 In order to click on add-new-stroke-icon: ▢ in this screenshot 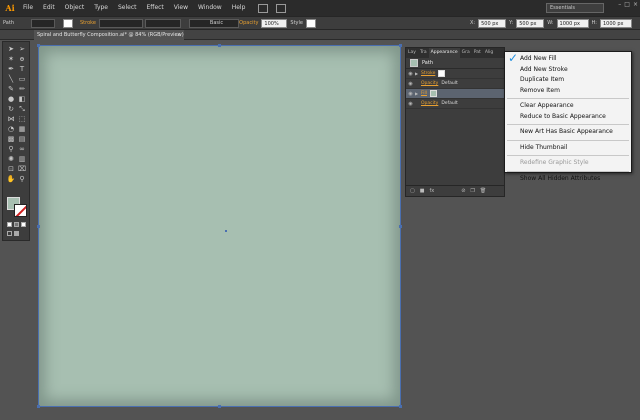, I will do `click(412, 191)`.